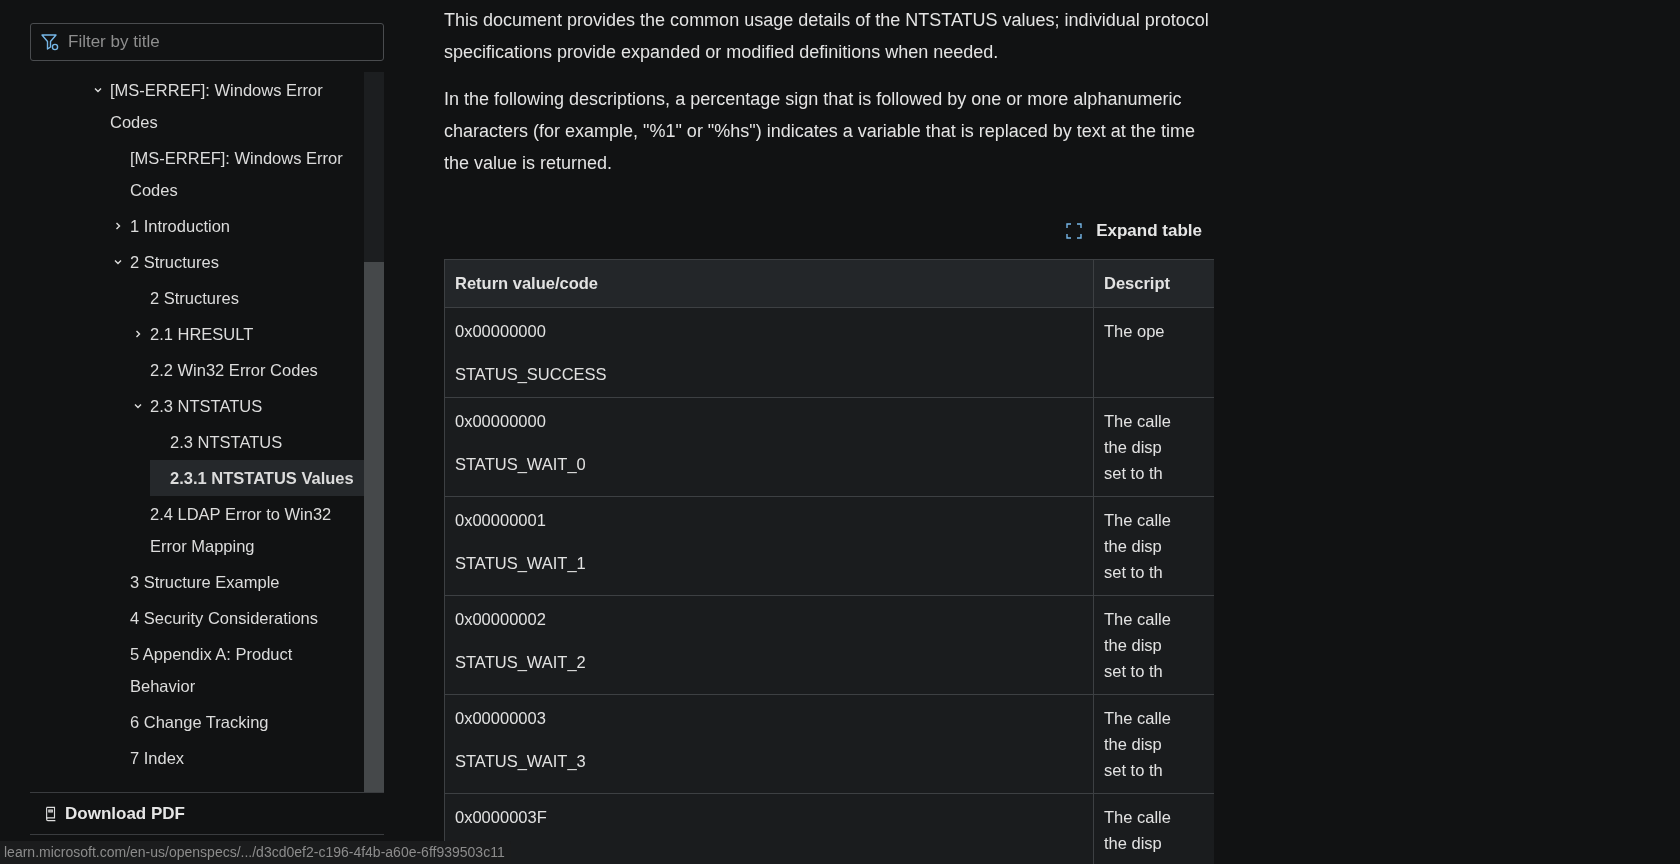 Image resolution: width=1680 pixels, height=864 pixels. Describe the element at coordinates (1074, 231) in the screenshot. I see `expand-icon` at that location.